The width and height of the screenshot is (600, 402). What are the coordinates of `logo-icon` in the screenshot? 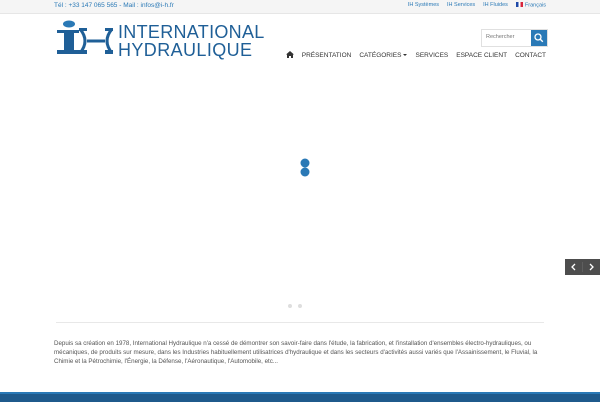 It's located at (85, 38).